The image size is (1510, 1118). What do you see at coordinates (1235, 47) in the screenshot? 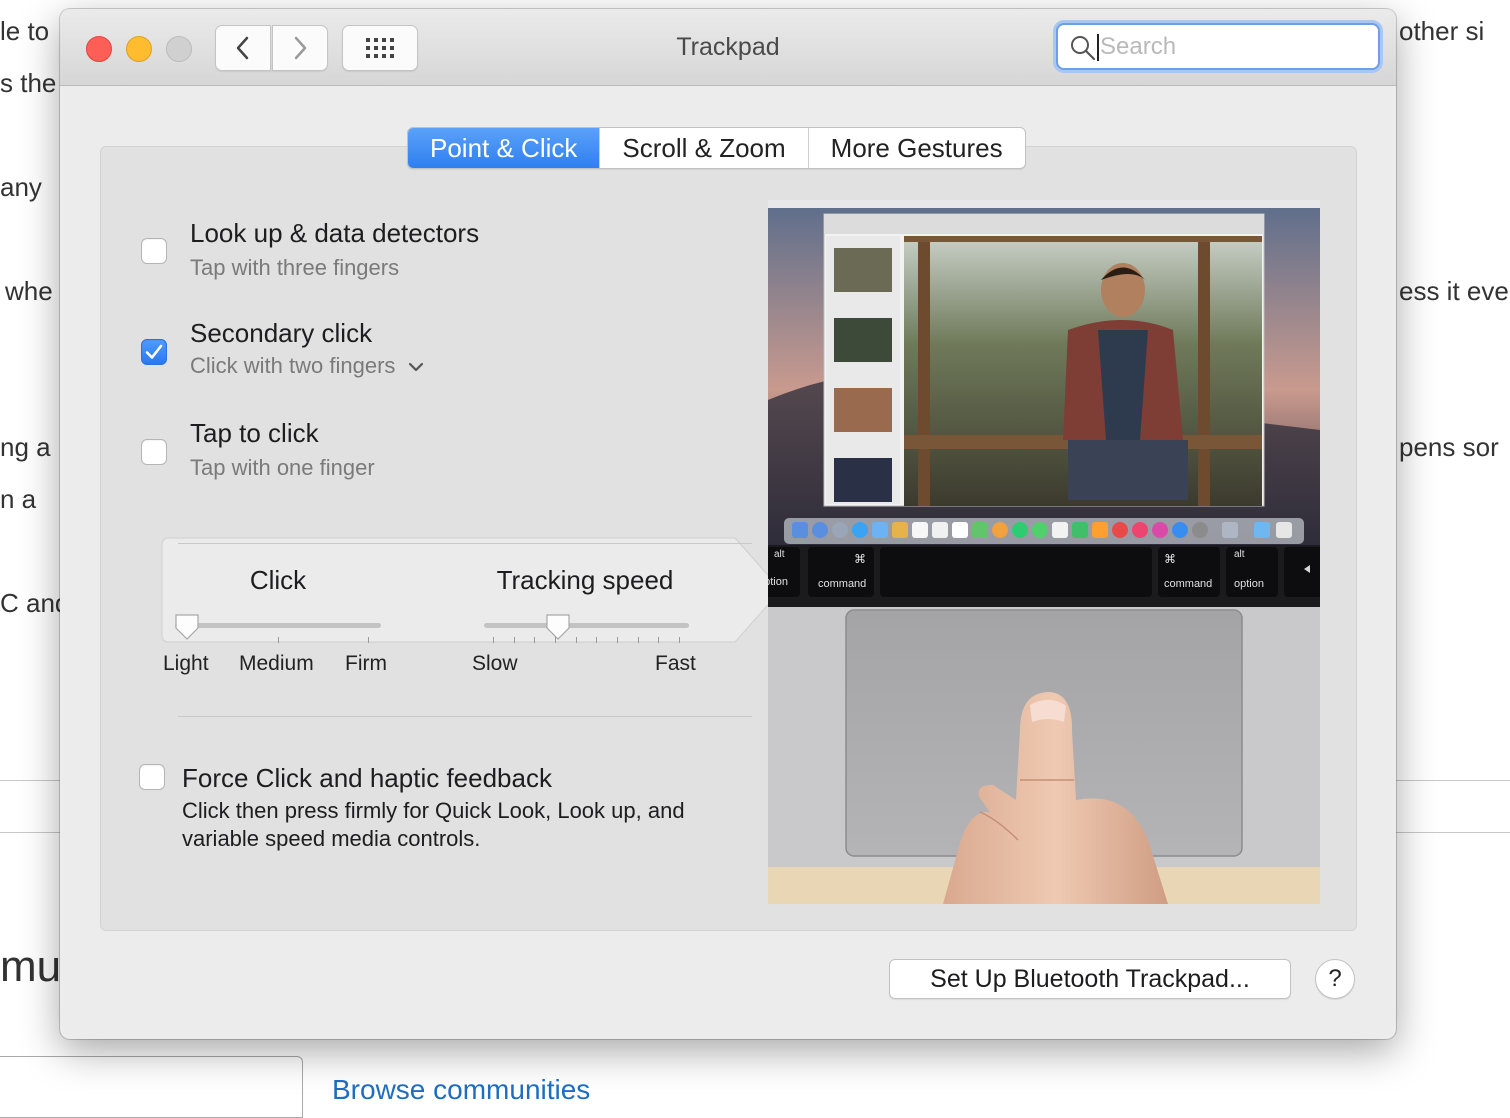
I see `search-input` at bounding box center [1235, 47].